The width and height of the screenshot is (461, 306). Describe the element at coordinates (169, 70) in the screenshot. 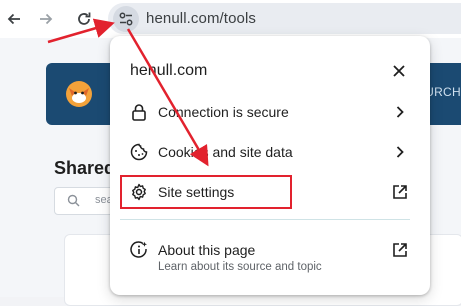

I see `popup-title: henull.com` at that location.